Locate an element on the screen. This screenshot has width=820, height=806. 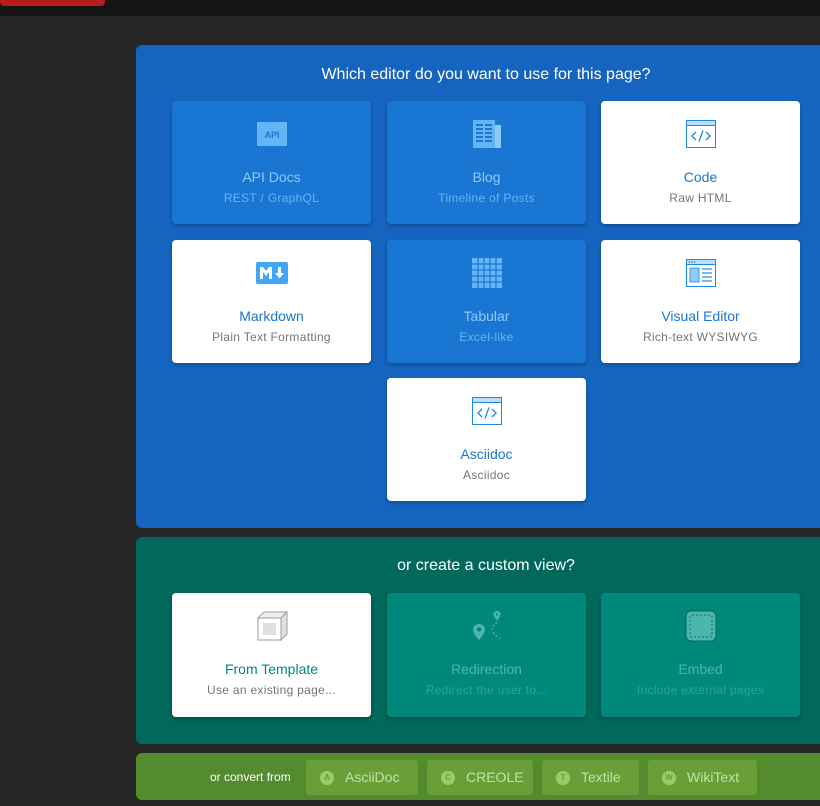
api-icon: API is located at coordinates (272, 134).